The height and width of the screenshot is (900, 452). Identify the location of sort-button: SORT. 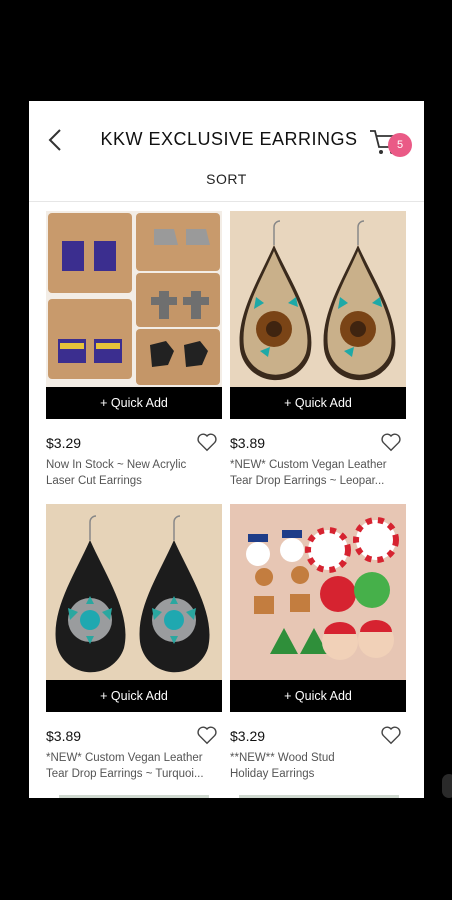
(226, 179).